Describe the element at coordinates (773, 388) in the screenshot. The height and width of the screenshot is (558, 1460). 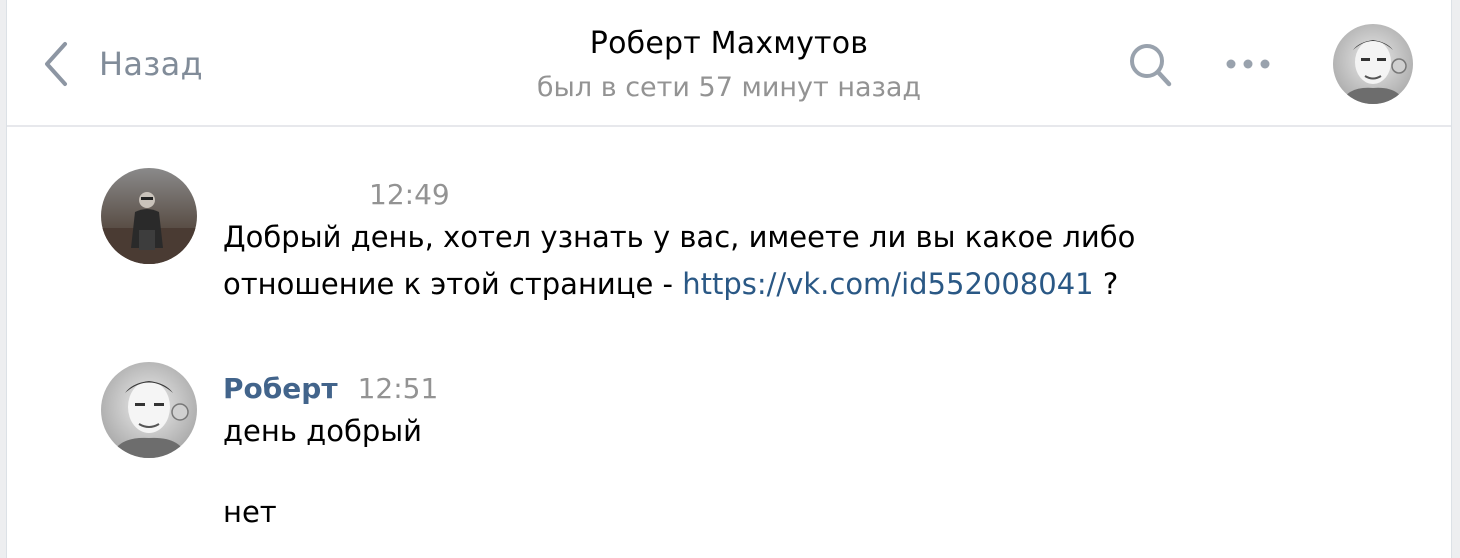
I see `message-meta: Роберт 12:51` at that location.